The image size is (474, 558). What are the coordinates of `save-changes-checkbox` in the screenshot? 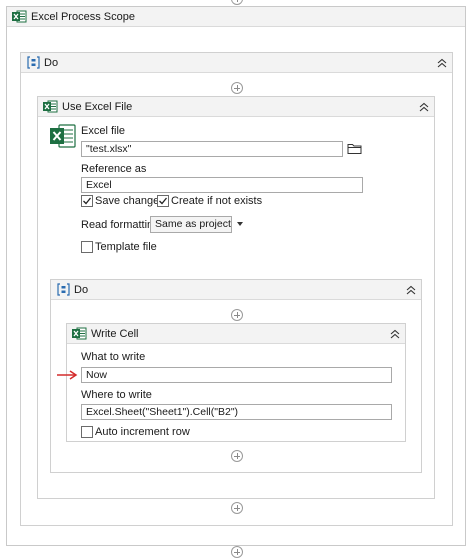 It's located at (87, 201).